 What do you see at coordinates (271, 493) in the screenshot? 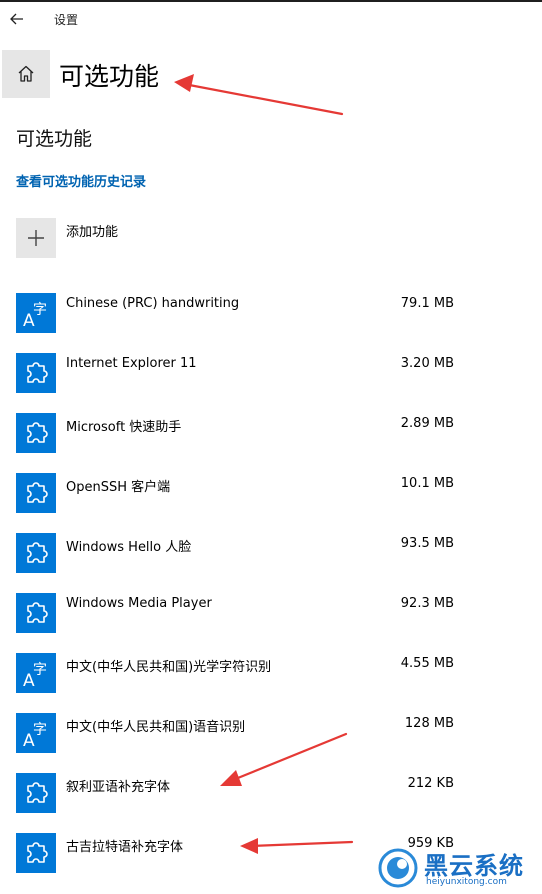
I see `feature-item-openssh-client: OpenSSH 客户端 10.1 MB` at bounding box center [271, 493].